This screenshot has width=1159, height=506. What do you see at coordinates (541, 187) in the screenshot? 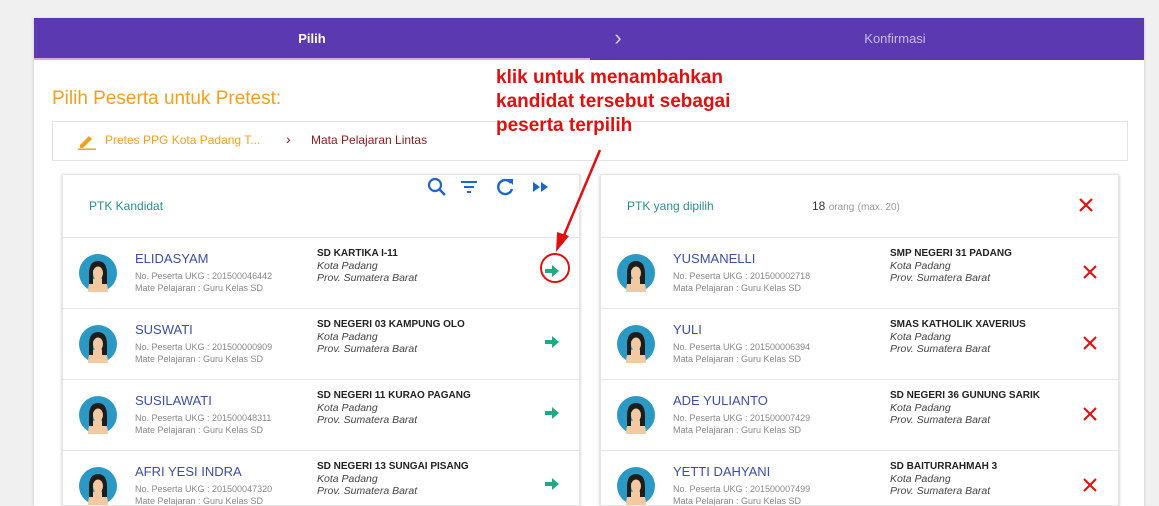
I see `fast-forward-icon` at bounding box center [541, 187].